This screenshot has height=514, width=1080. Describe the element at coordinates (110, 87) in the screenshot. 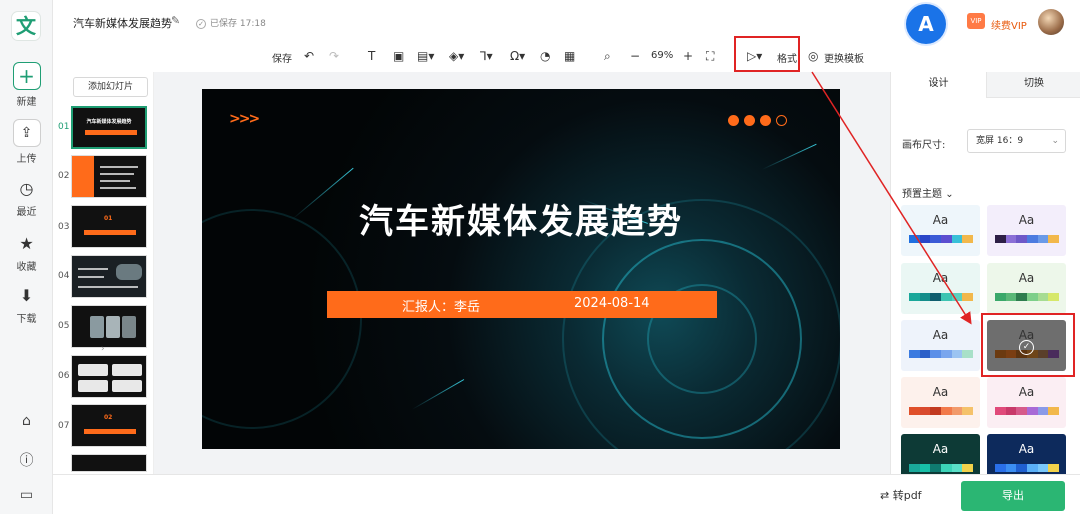

I see `add-slide-button: 添加幻灯片` at that location.